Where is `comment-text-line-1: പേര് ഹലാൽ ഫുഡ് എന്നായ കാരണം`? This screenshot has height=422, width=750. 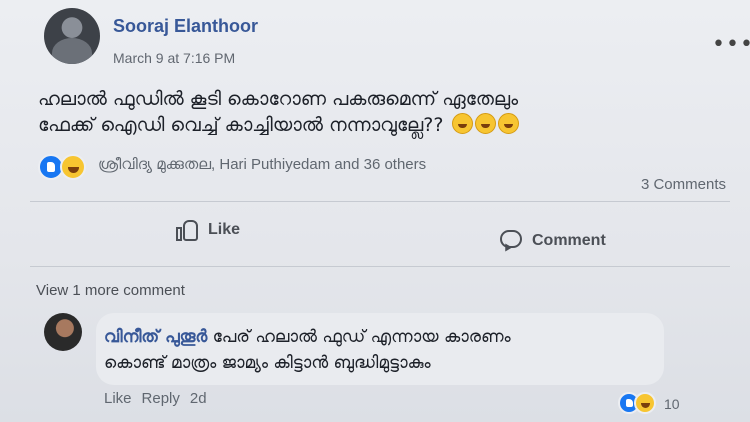 comment-text-line-1: പേര് ഹലാൽ ഫുഡ് എന്നായ കാരണം is located at coordinates (361, 337).